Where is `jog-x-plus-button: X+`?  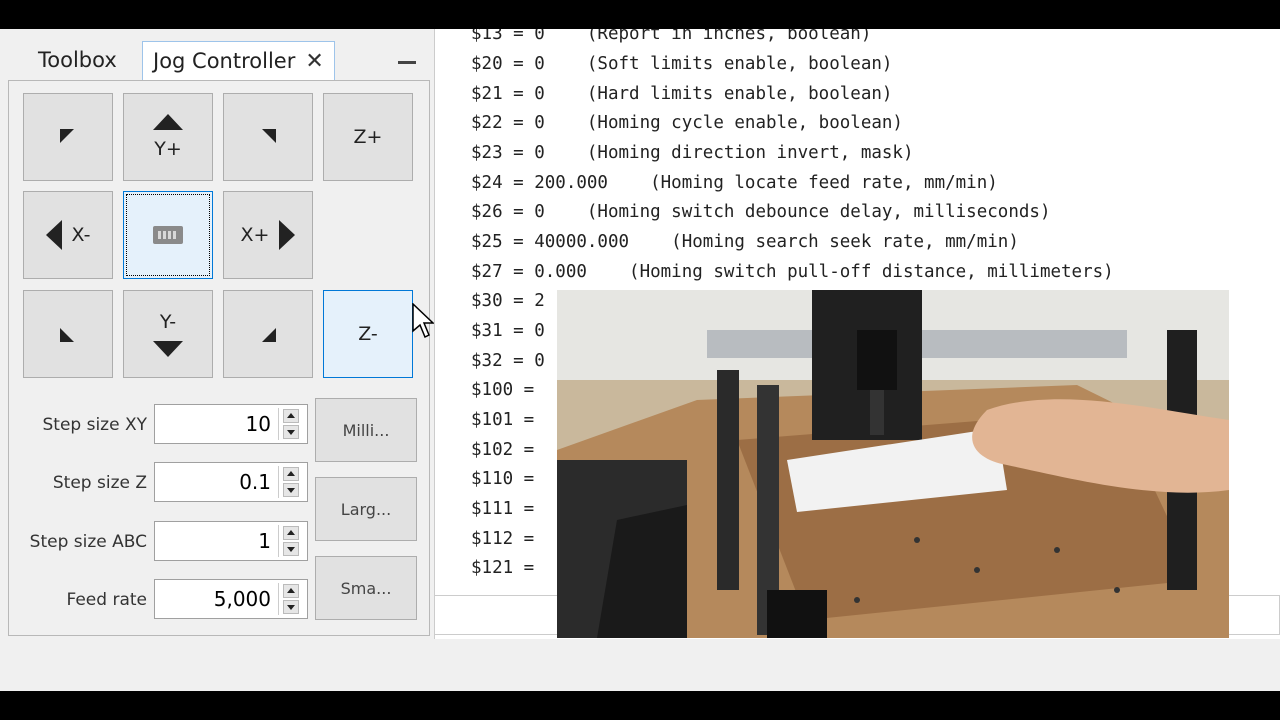 jog-x-plus-button: X+ is located at coordinates (268, 235).